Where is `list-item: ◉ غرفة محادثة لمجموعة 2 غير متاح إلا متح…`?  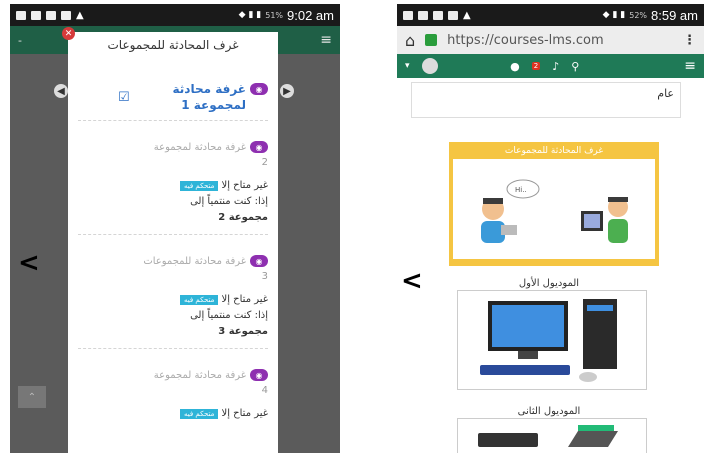
list-item: ◉ غرفة محادثة لمجموعة 2 غير متاح إلا متح… is located at coordinates (173, 185).